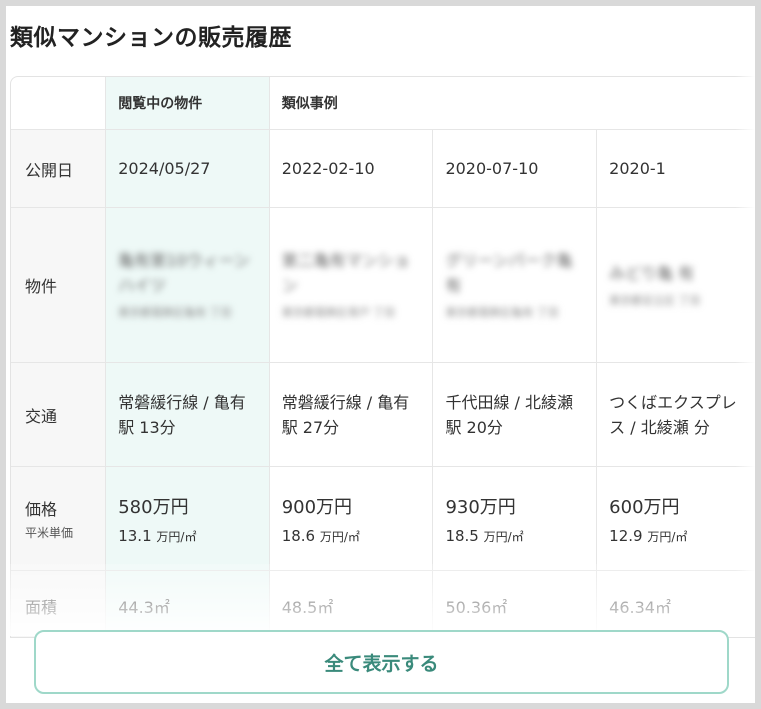 The width and height of the screenshot is (761, 709). What do you see at coordinates (59, 103) in the screenshot?
I see `header-corner` at bounding box center [59, 103].